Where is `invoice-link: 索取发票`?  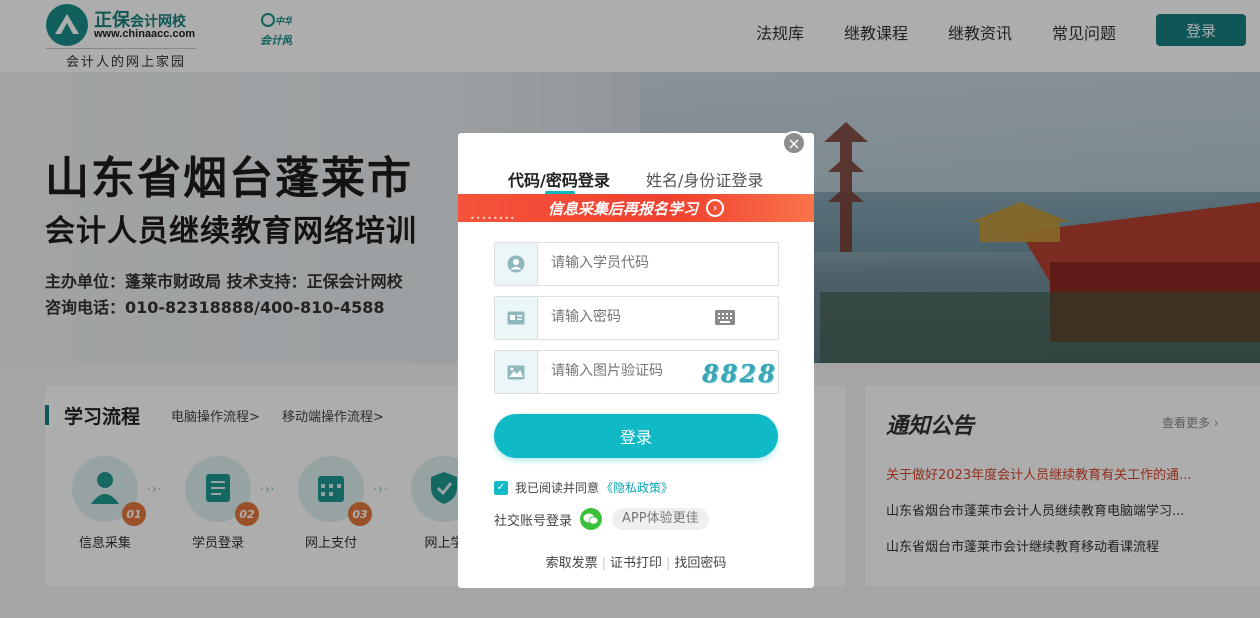 invoice-link: 索取发票 is located at coordinates (572, 563).